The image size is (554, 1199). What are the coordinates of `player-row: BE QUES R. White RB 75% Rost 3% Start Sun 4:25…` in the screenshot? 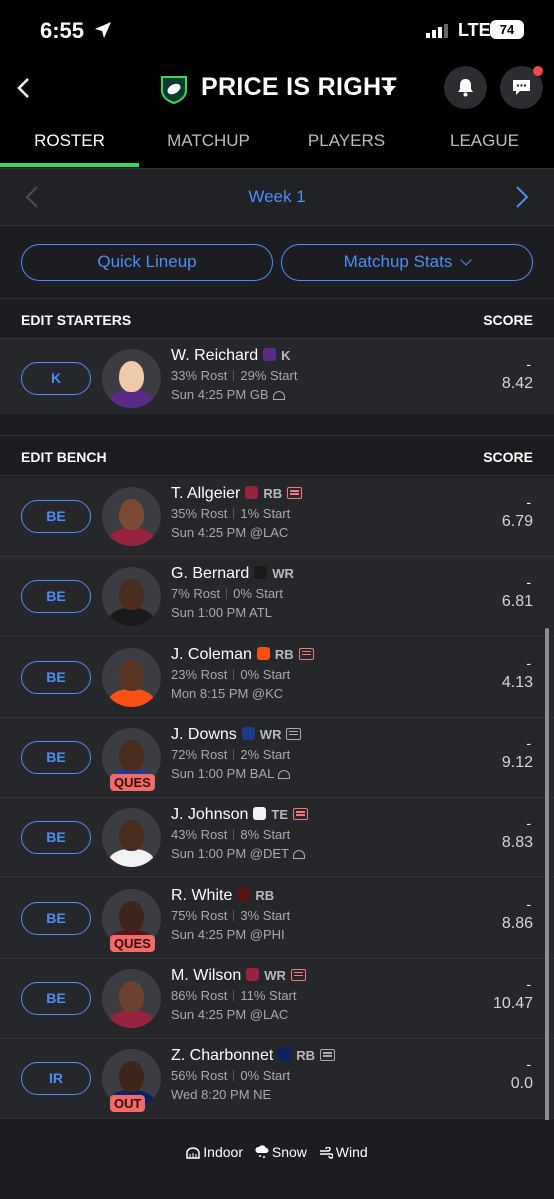 It's located at (277, 918).